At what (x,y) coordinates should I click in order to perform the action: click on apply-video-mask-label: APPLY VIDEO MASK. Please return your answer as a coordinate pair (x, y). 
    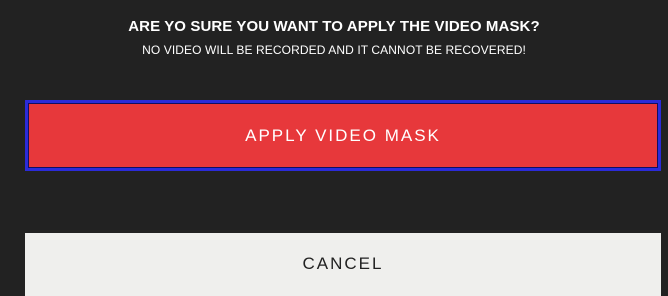
    Looking at the image, I should click on (343, 135).